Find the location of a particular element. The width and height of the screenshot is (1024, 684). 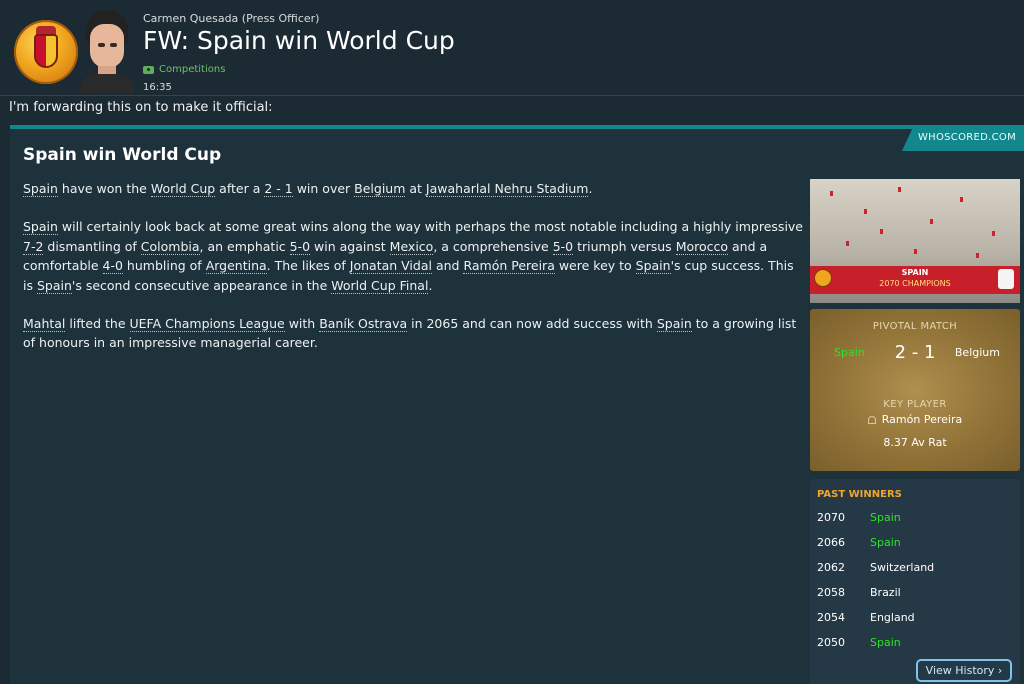

spain-crest-icon is located at coordinates (46, 52).